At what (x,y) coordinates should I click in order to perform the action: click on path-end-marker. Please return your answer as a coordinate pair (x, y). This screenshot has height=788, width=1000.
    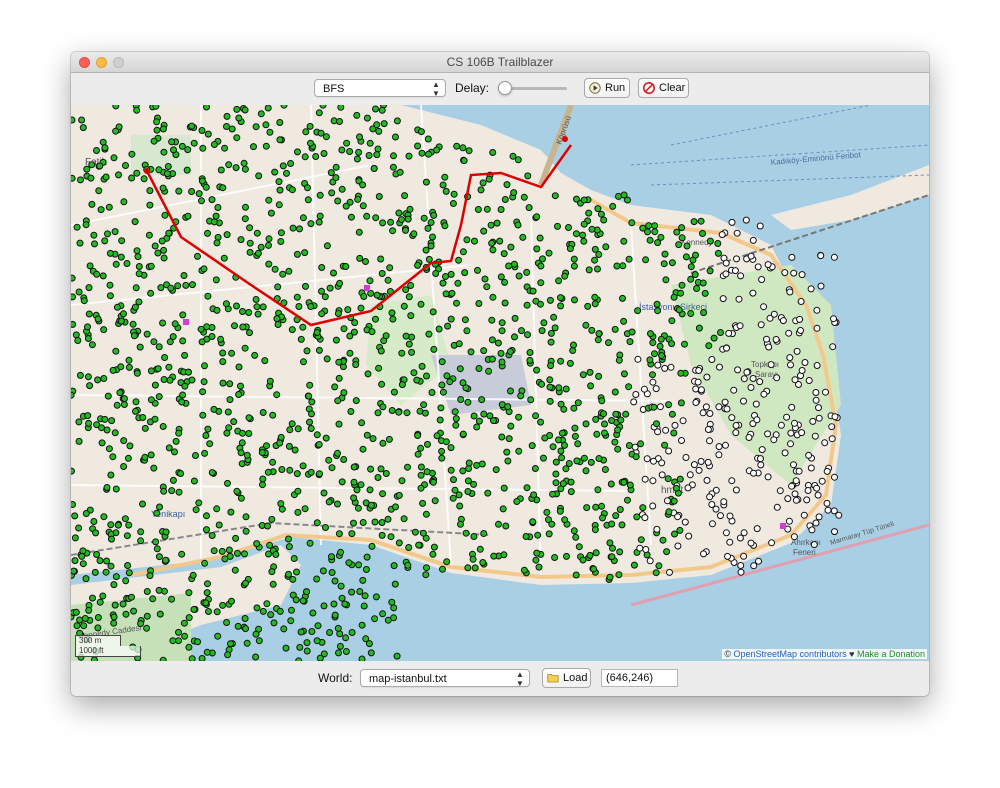
    Looking at the image, I should click on (565, 139).